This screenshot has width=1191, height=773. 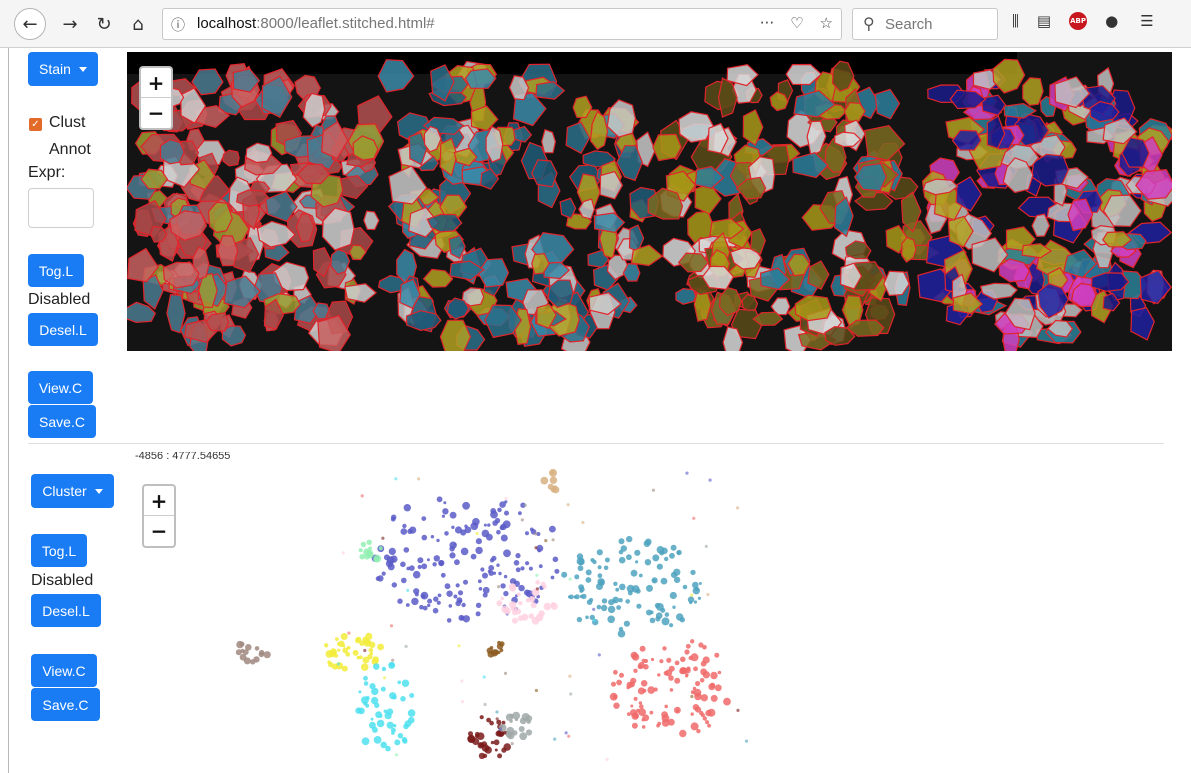 What do you see at coordinates (138, 24) in the screenshot?
I see `home-icon: ⌂` at bounding box center [138, 24].